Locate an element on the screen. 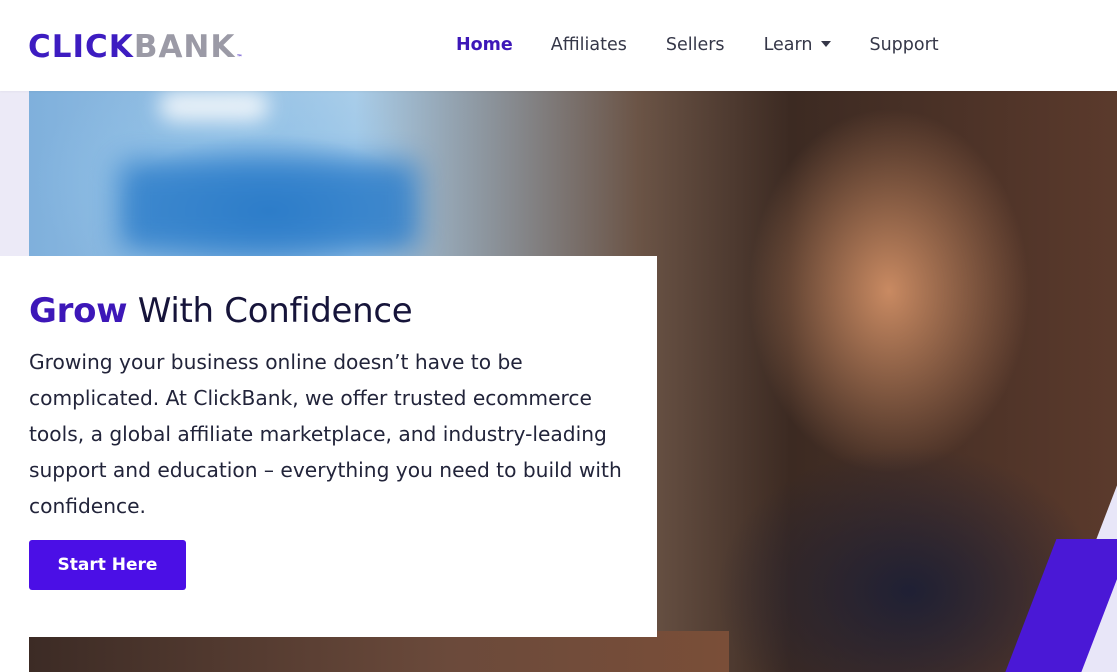  headline-rest: With Confidence is located at coordinates (270, 311).